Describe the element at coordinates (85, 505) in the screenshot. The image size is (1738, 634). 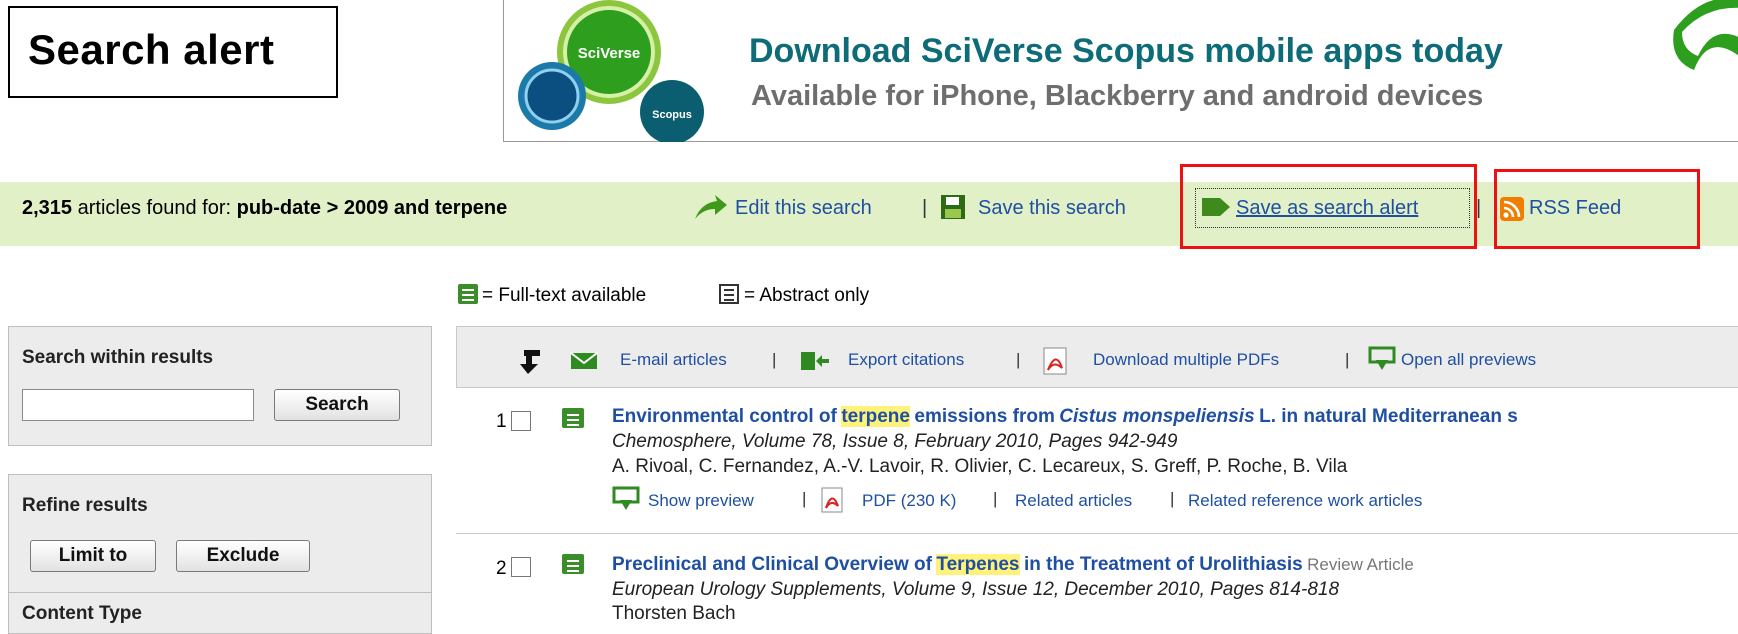
I see `refine-results-title: Refine results` at that location.